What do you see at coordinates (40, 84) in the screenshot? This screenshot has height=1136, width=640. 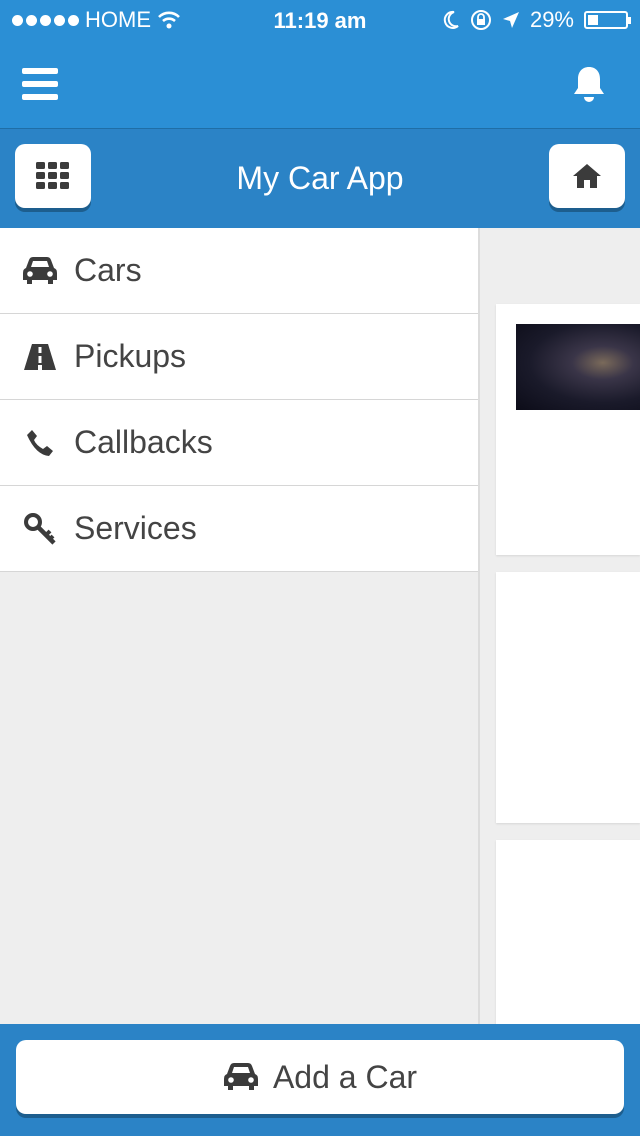 I see `hamburger-menu-icon` at bounding box center [40, 84].